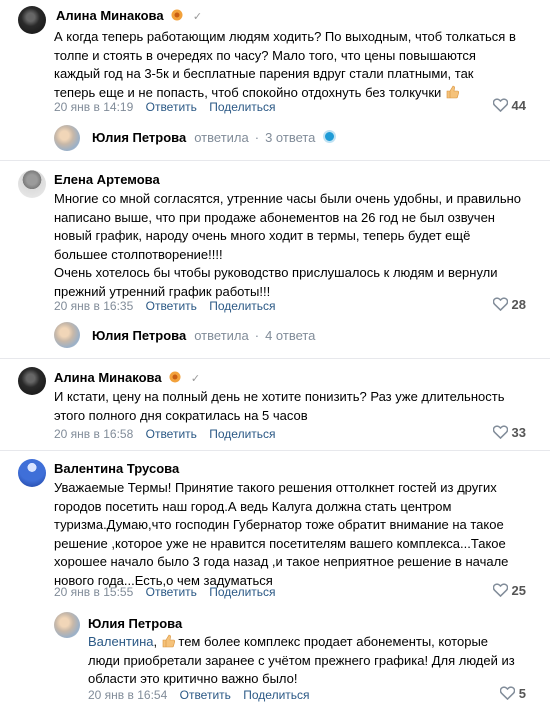  I want to click on timestamp: 20 янв в 16:54, so click(127, 695).